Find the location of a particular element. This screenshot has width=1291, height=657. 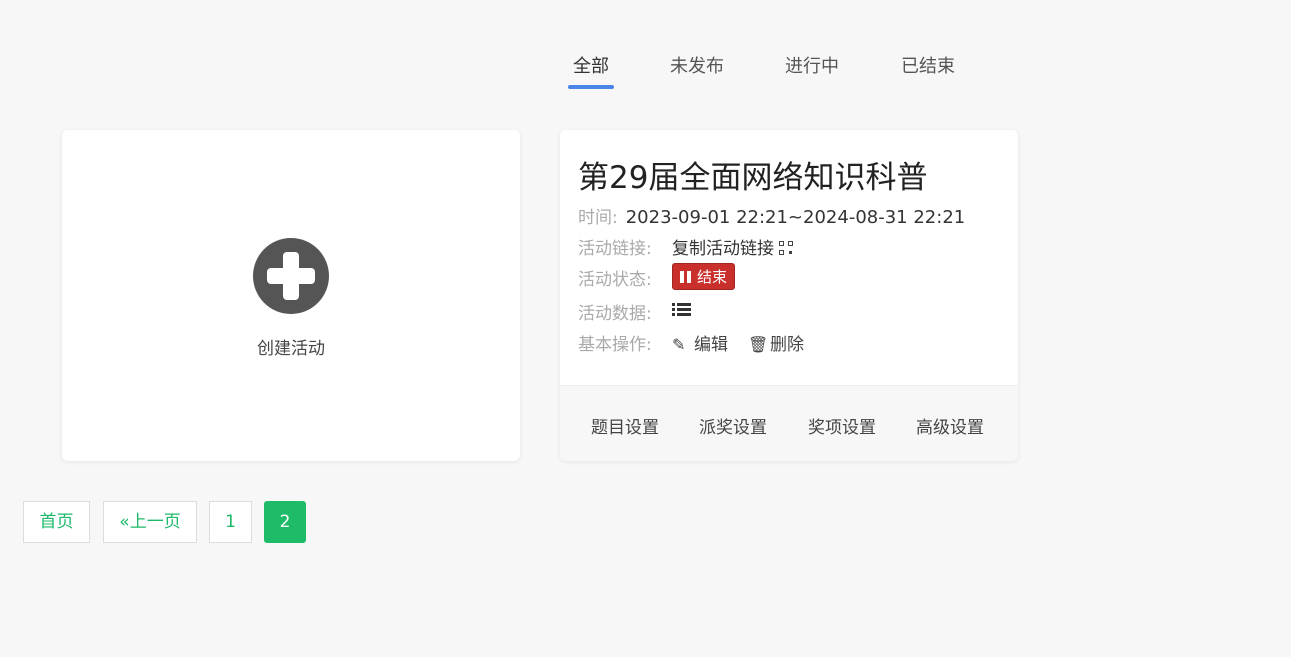

copy-link-label: 复制活动链接 is located at coordinates (723, 249).